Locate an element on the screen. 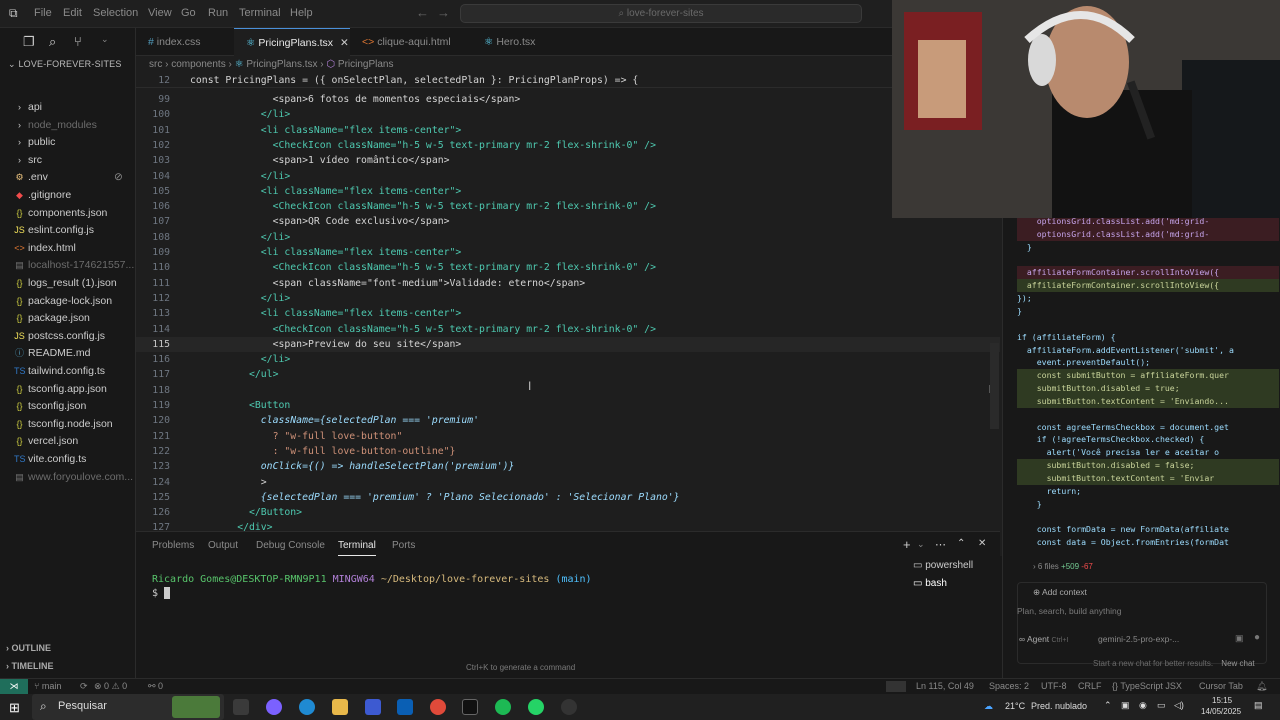  taskbar-search: ⌕ Pesquisar is located at coordinates (128, 707).